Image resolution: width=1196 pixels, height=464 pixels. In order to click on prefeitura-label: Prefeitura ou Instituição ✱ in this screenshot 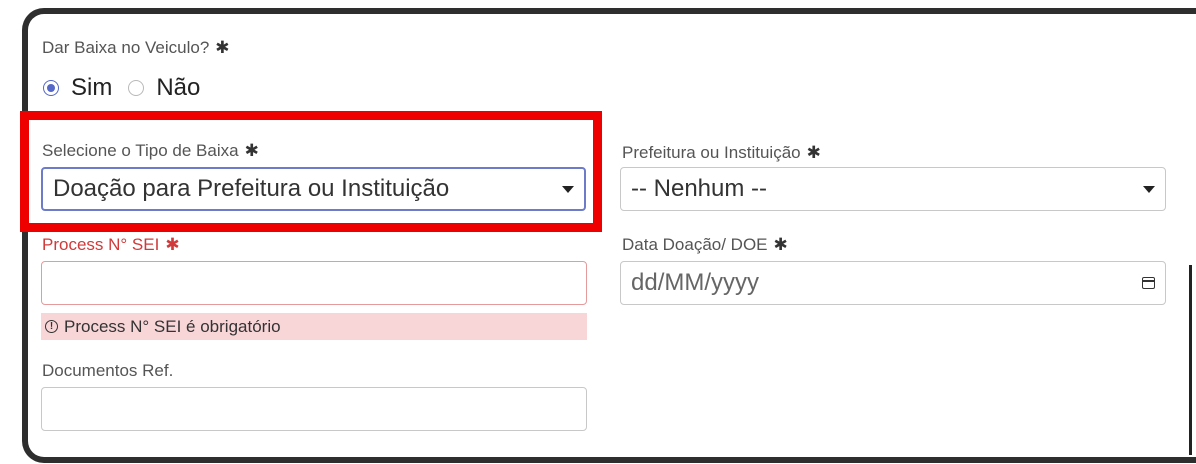, I will do `click(721, 153)`.